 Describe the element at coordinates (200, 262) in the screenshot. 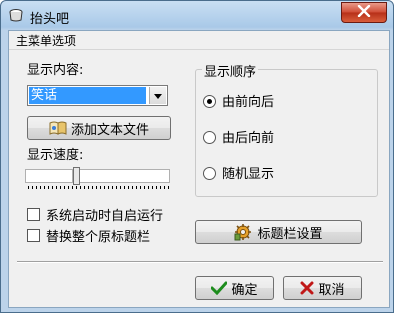

I see `footer-separator` at that location.